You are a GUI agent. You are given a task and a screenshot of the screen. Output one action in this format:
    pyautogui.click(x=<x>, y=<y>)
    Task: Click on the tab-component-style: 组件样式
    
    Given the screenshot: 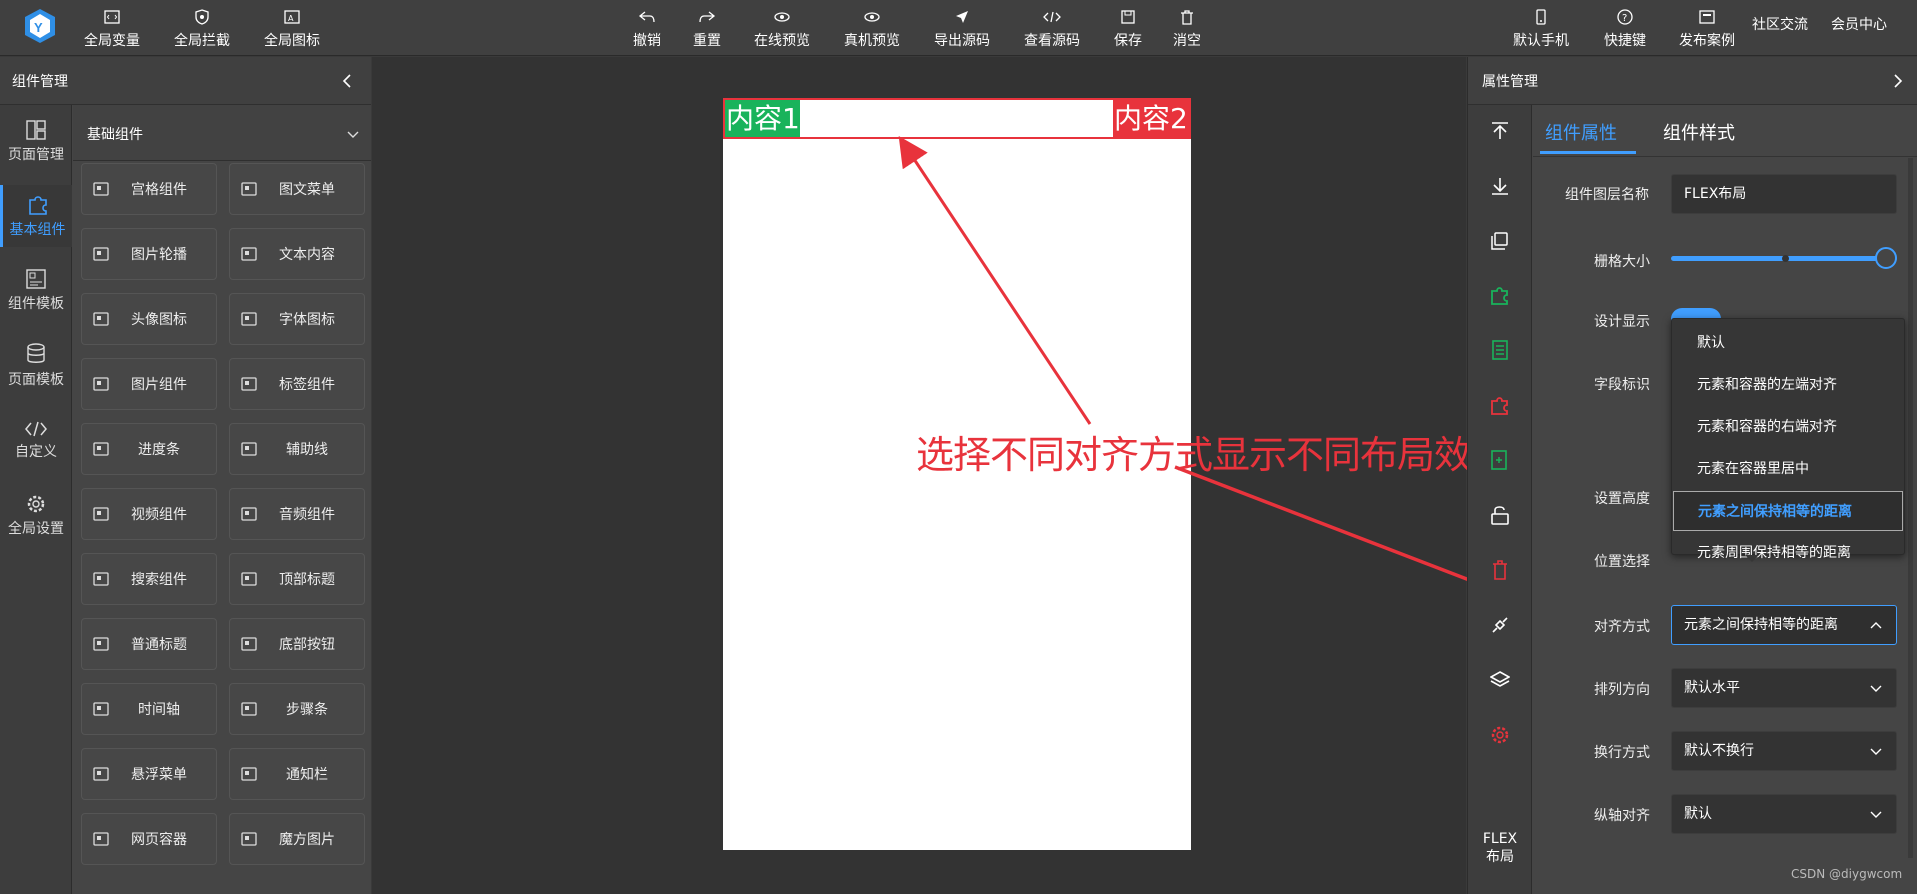 What is the action you would take?
    pyautogui.click(x=1699, y=132)
    